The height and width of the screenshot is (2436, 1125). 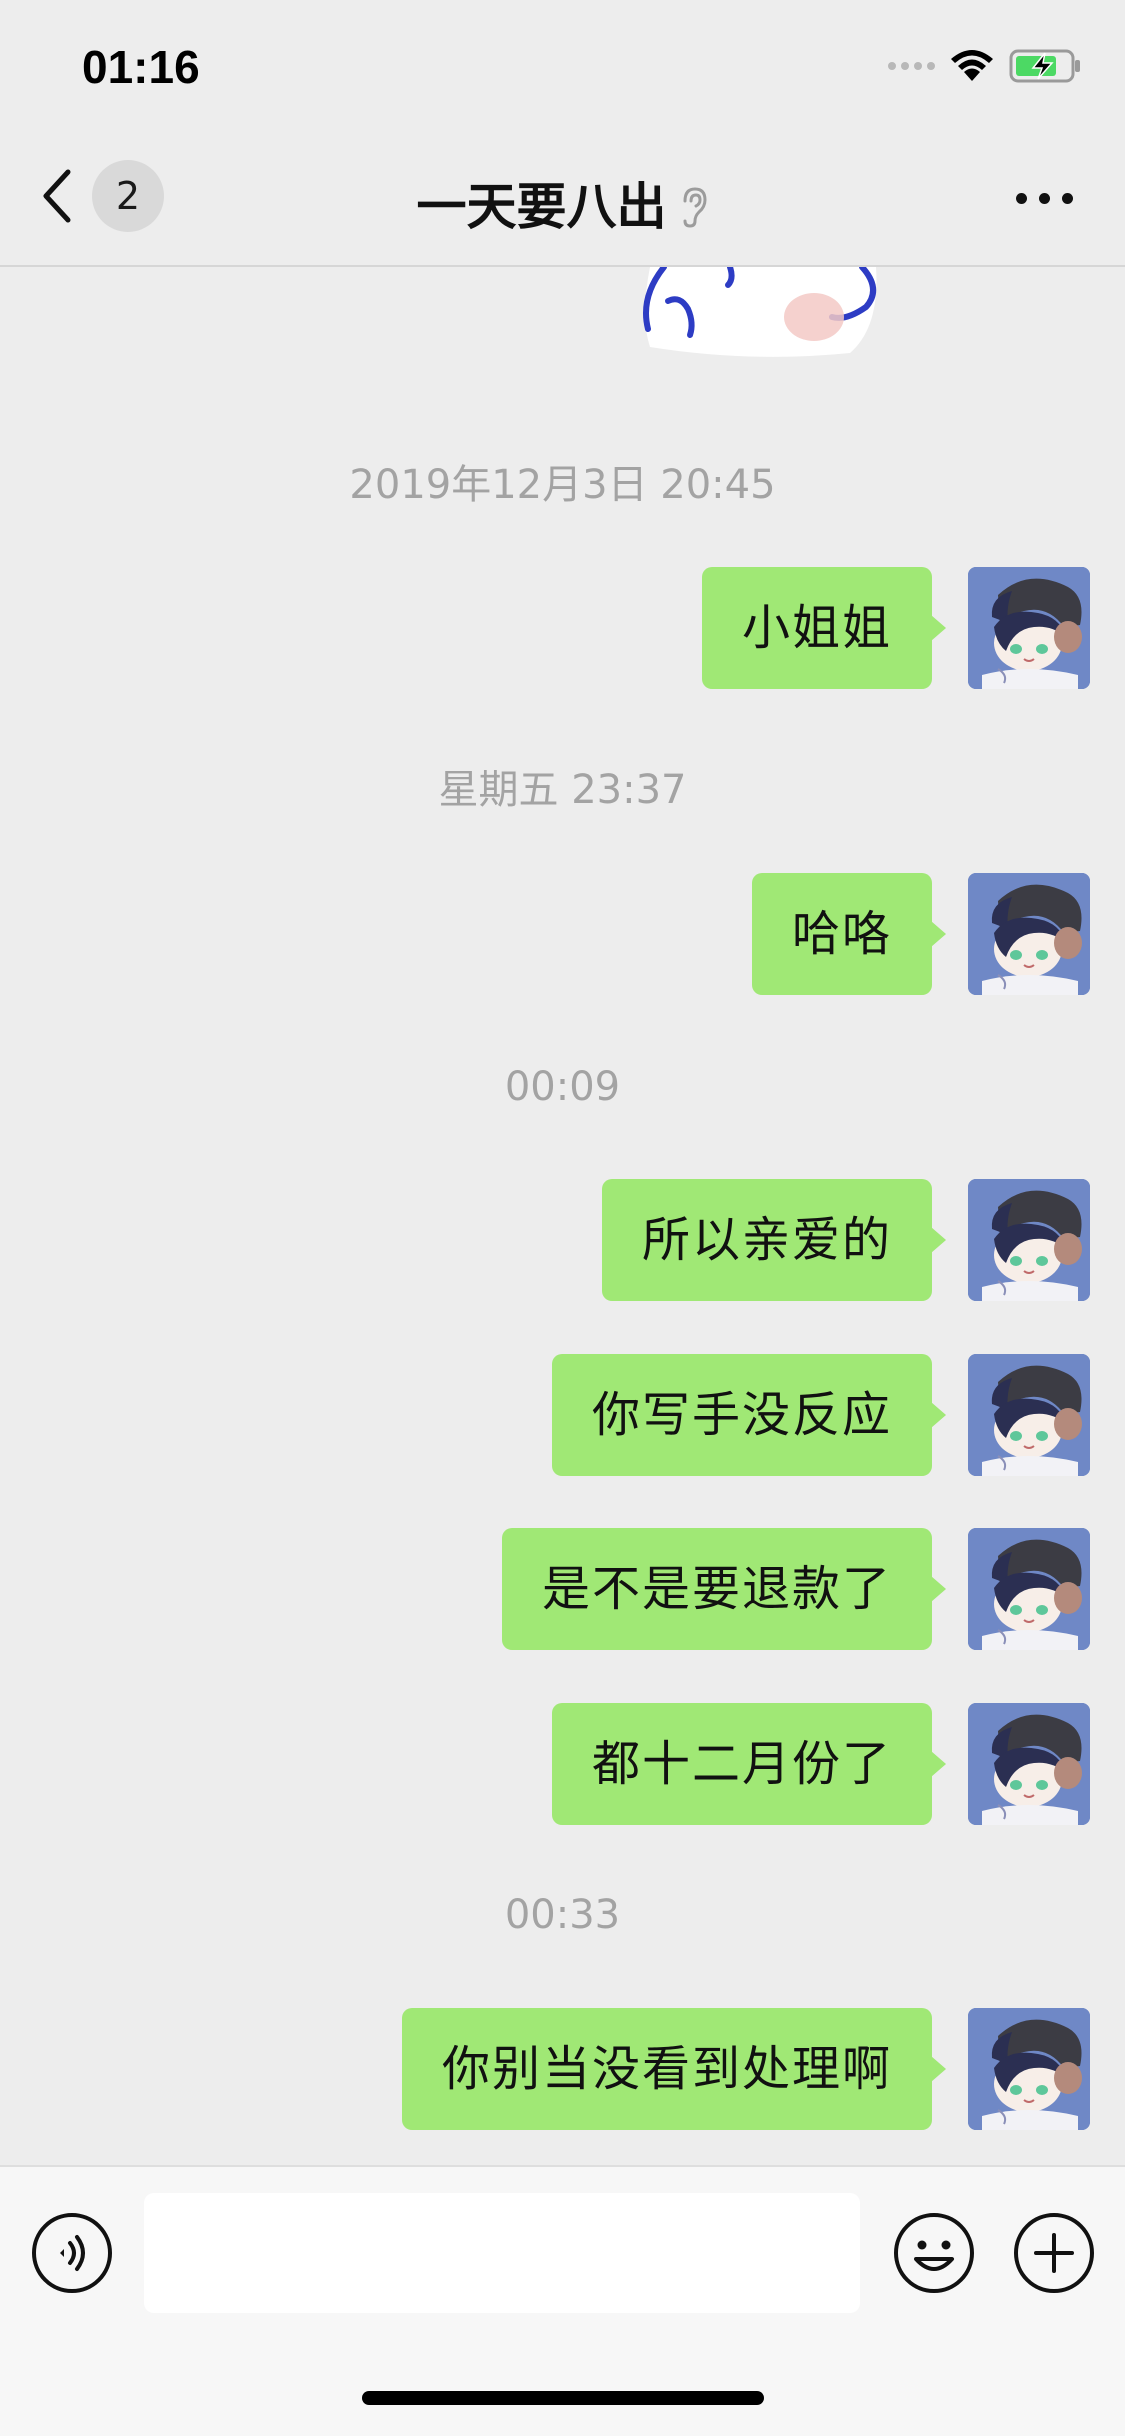 What do you see at coordinates (1044, 198) in the screenshot?
I see `more-options-button` at bounding box center [1044, 198].